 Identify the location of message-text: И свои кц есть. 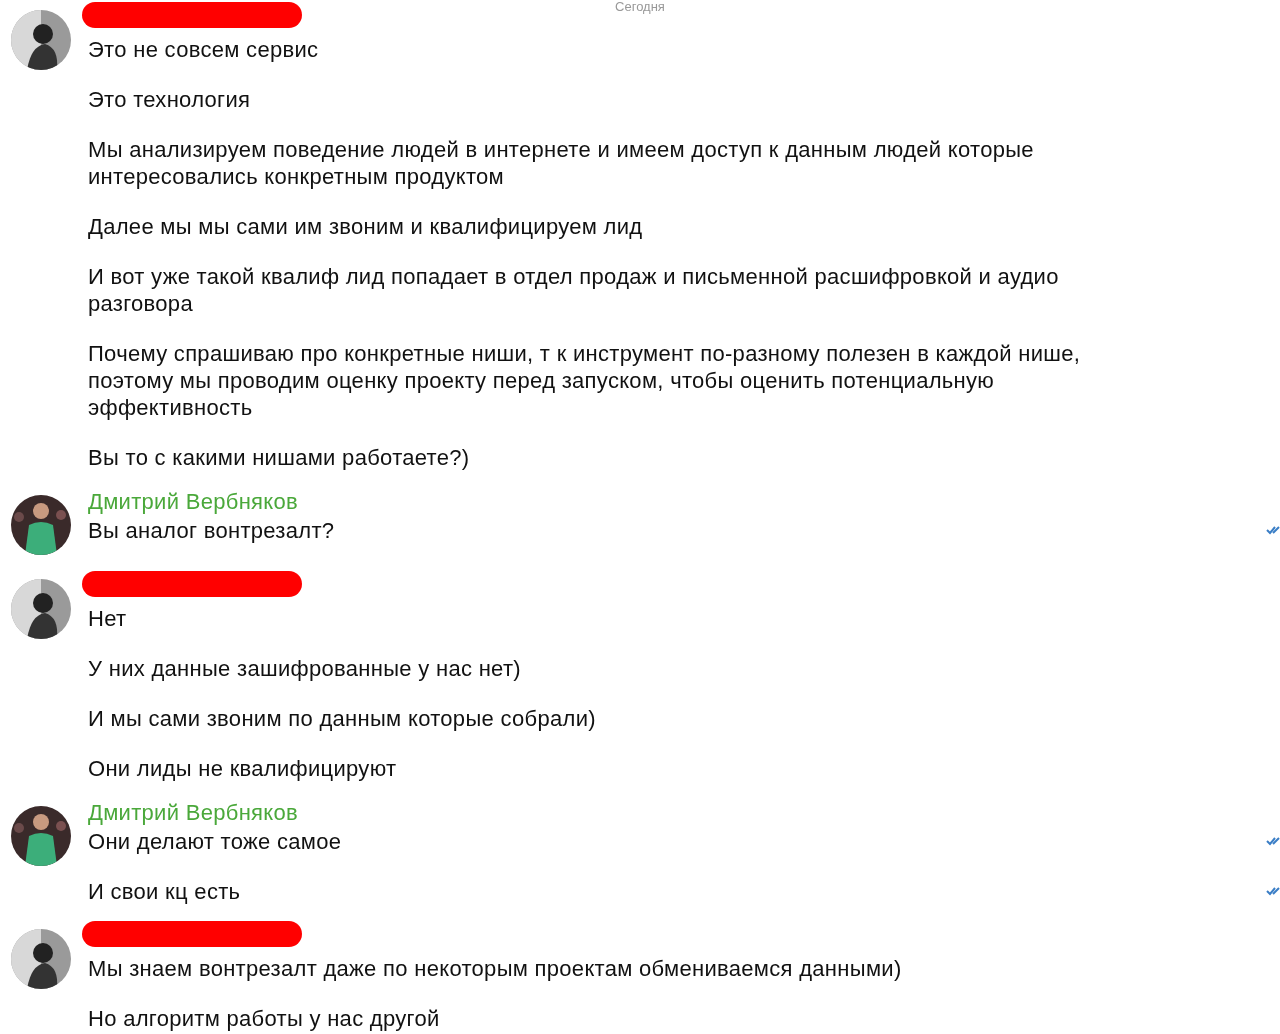
(164, 891).